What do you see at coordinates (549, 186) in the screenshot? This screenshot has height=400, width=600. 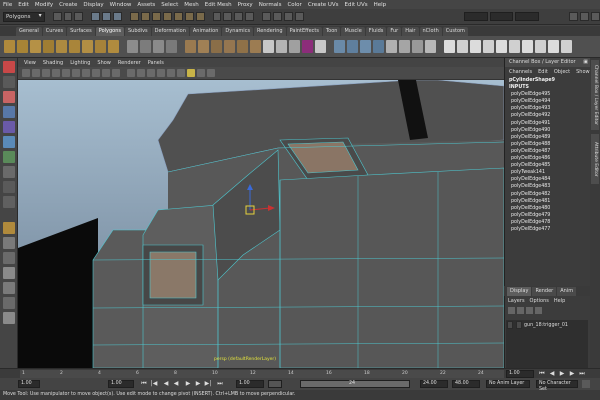 I see `input-node: polyDelEdge483` at bounding box center [549, 186].